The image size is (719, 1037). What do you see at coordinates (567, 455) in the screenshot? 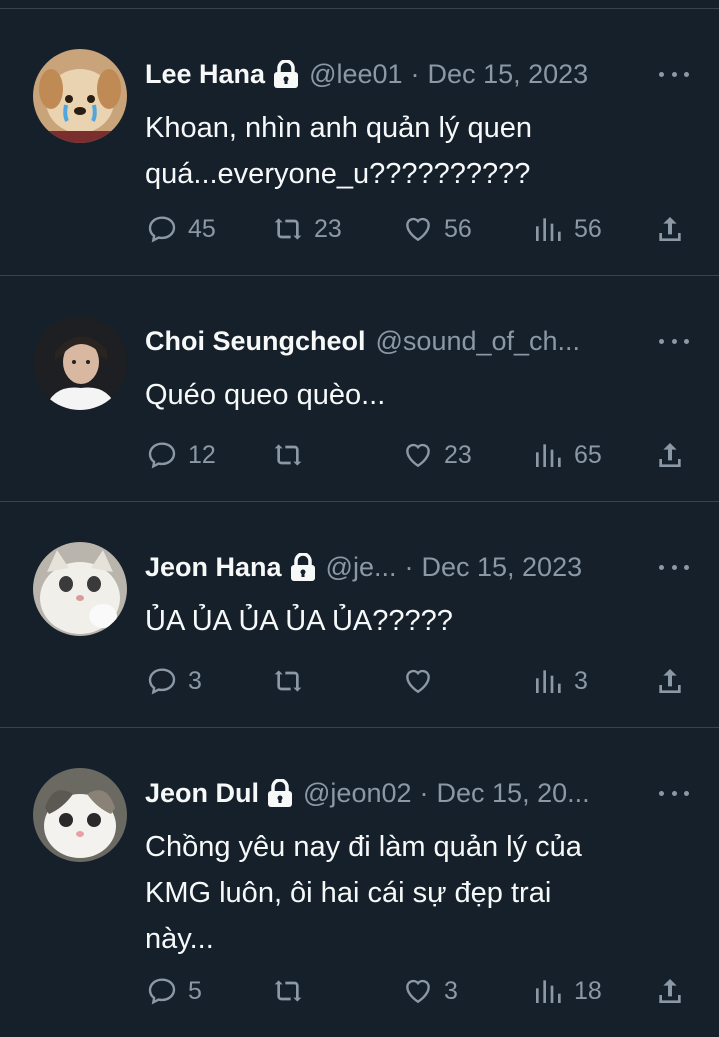
I see `views-button: 65` at bounding box center [567, 455].